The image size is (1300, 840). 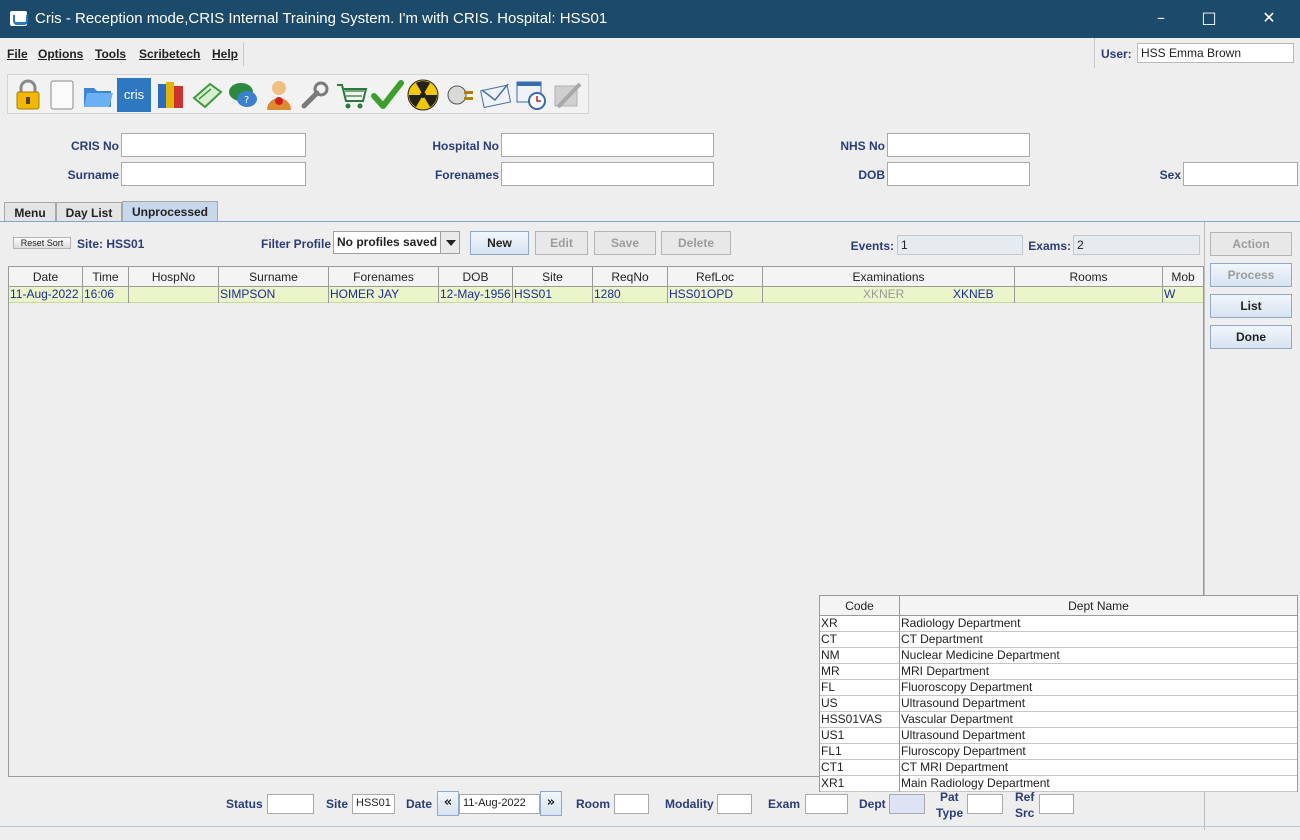 What do you see at coordinates (860, 624) in the screenshot?
I see `dept-code: XR` at bounding box center [860, 624].